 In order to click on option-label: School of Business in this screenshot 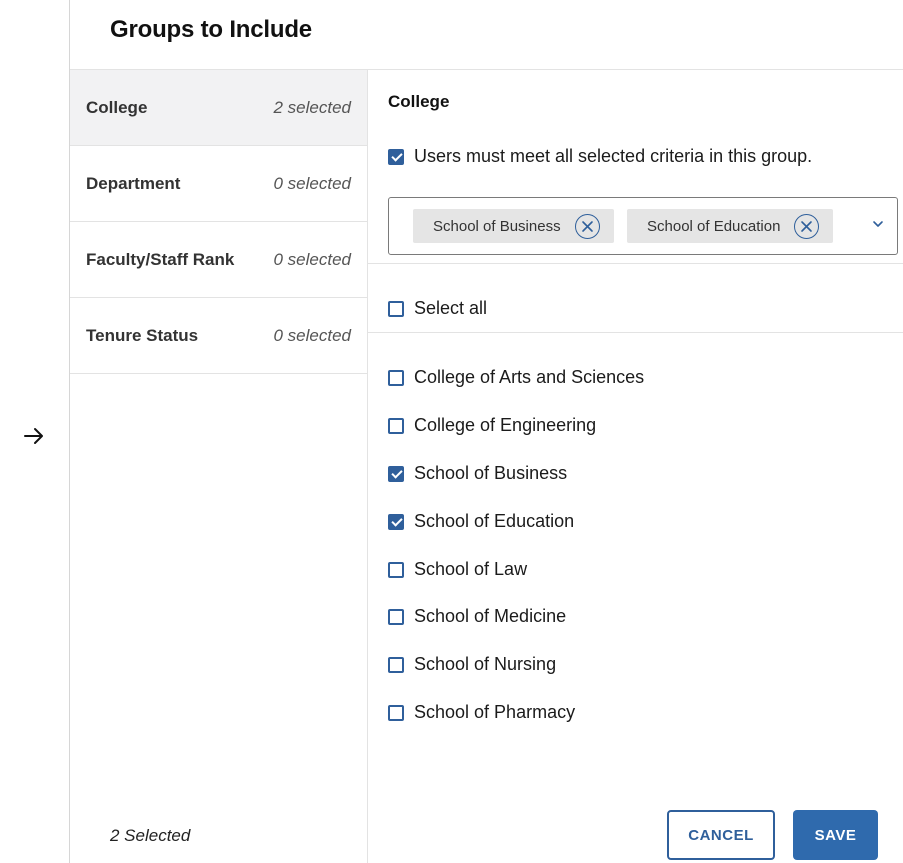, I will do `click(491, 473)`.